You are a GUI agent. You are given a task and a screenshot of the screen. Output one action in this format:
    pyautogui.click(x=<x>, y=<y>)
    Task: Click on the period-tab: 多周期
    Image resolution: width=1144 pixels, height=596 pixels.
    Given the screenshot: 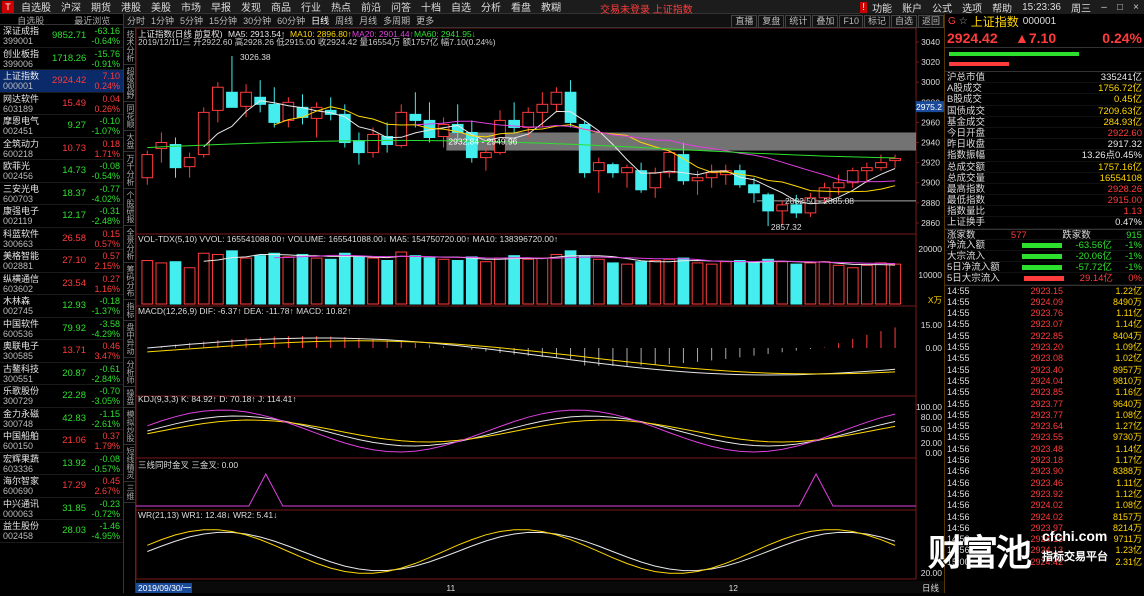 What is the action you would take?
    pyautogui.click(x=396, y=20)
    